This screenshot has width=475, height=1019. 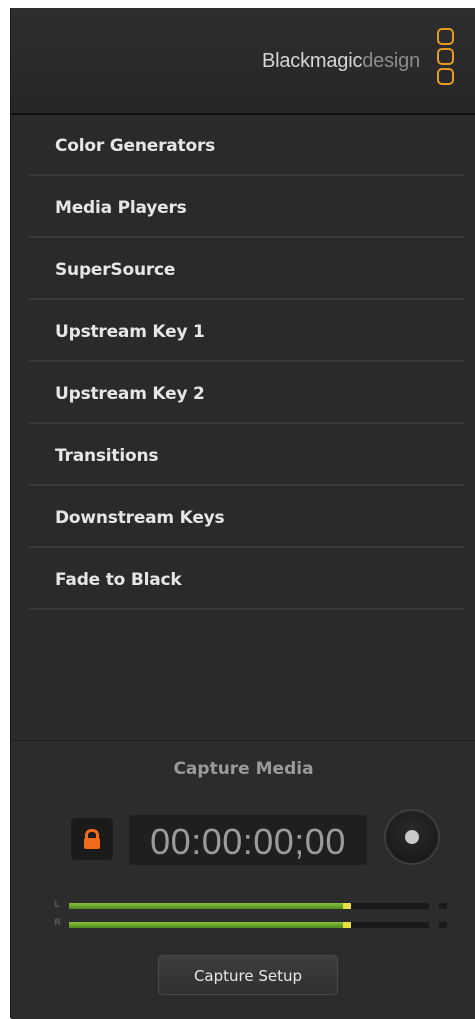 I want to click on menu-item-label: Color Generators, so click(x=135, y=146).